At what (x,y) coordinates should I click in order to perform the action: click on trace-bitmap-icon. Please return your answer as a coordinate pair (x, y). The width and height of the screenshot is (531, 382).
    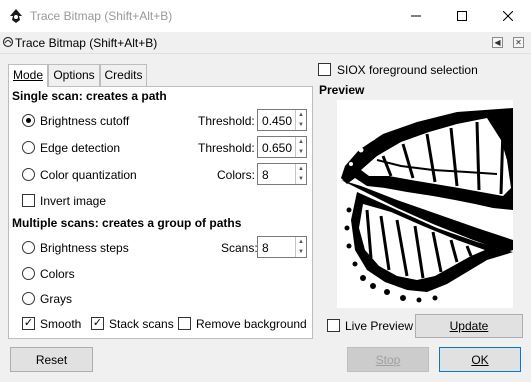
    Looking at the image, I should click on (8, 42).